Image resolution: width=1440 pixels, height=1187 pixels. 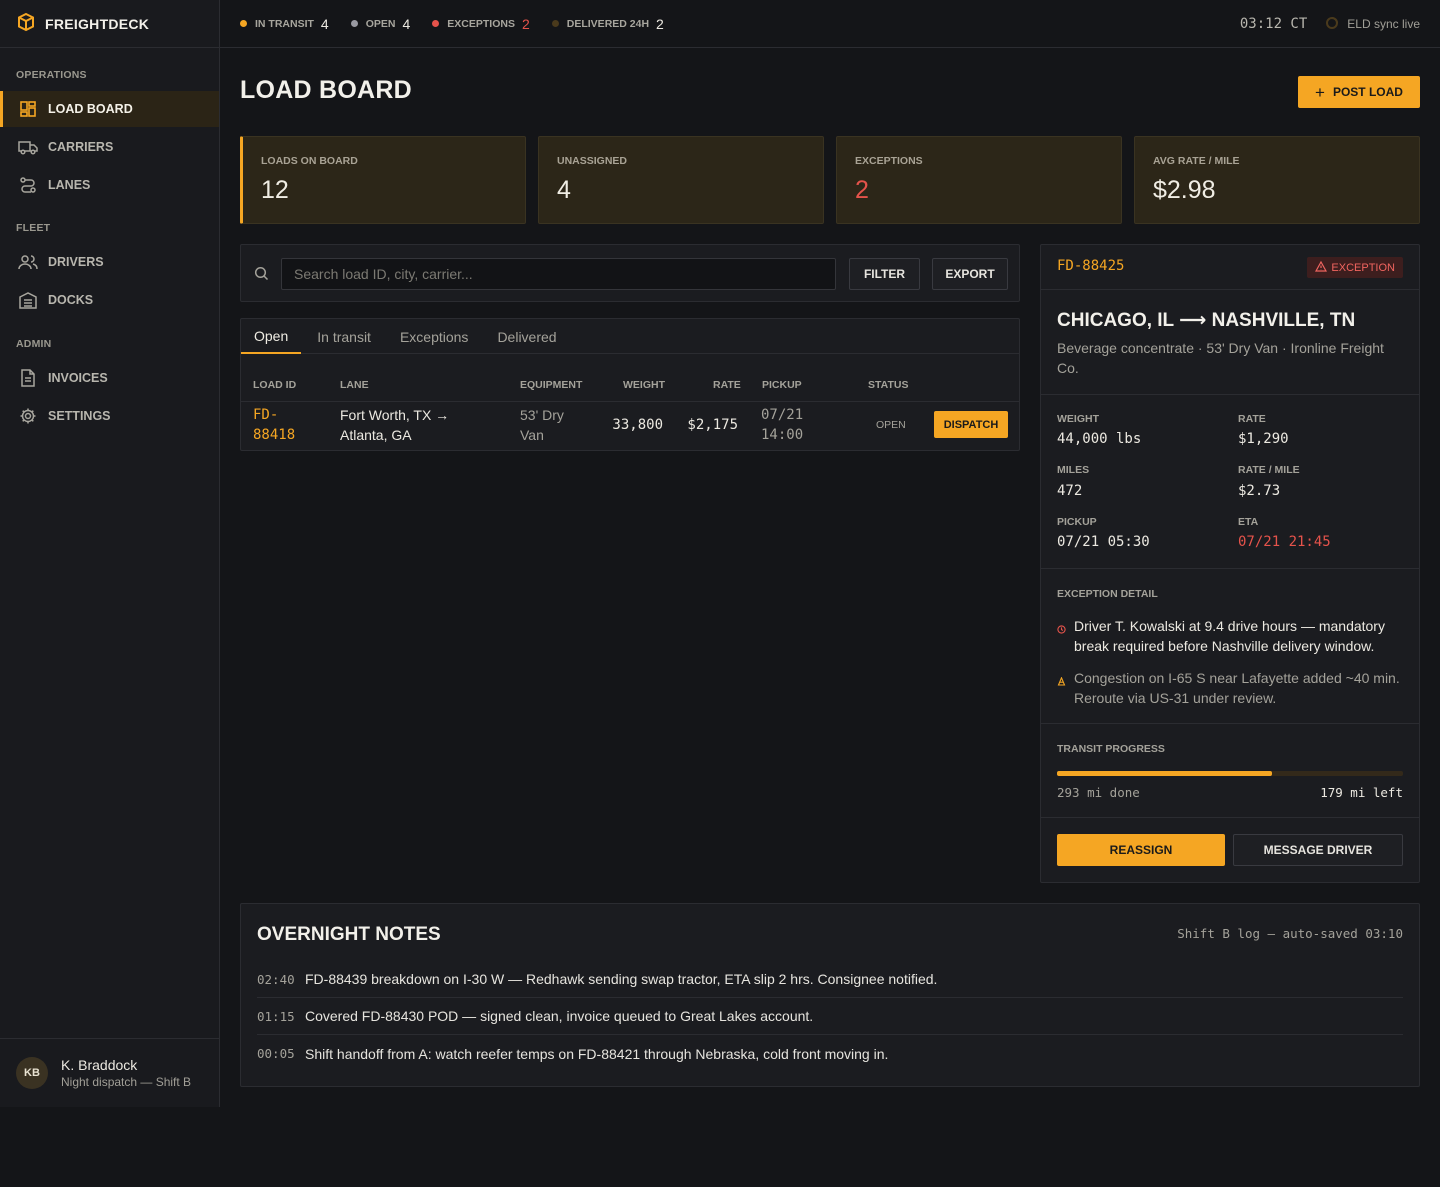 I want to click on status-badge: OPEN, so click(x=891, y=425).